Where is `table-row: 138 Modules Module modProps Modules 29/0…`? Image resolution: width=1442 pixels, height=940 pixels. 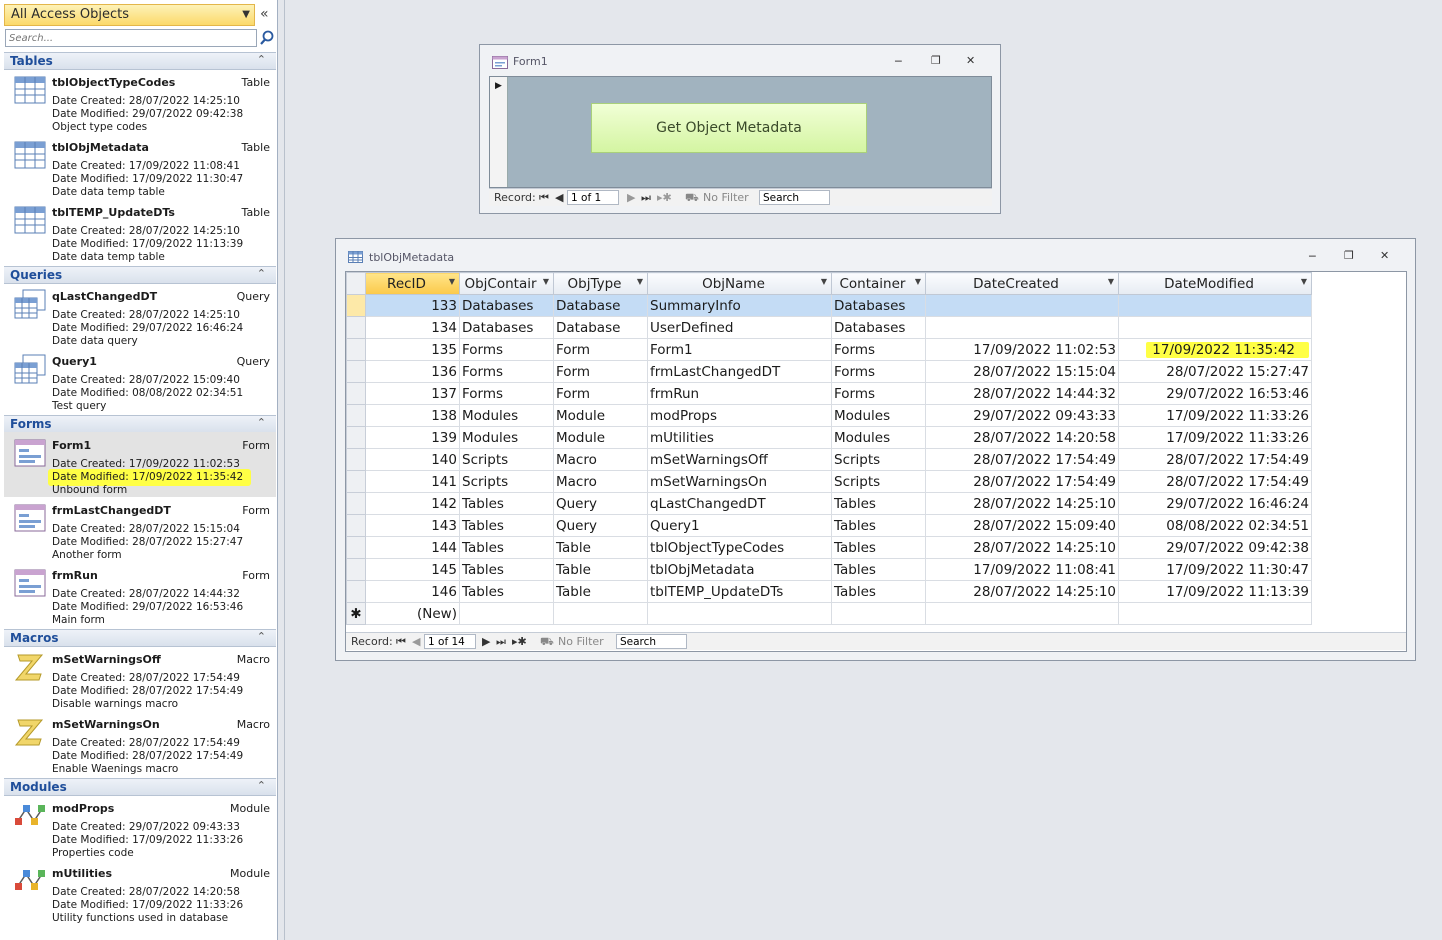 table-row: 138 Modules Module modProps Modules 29/0… is located at coordinates (829, 415).